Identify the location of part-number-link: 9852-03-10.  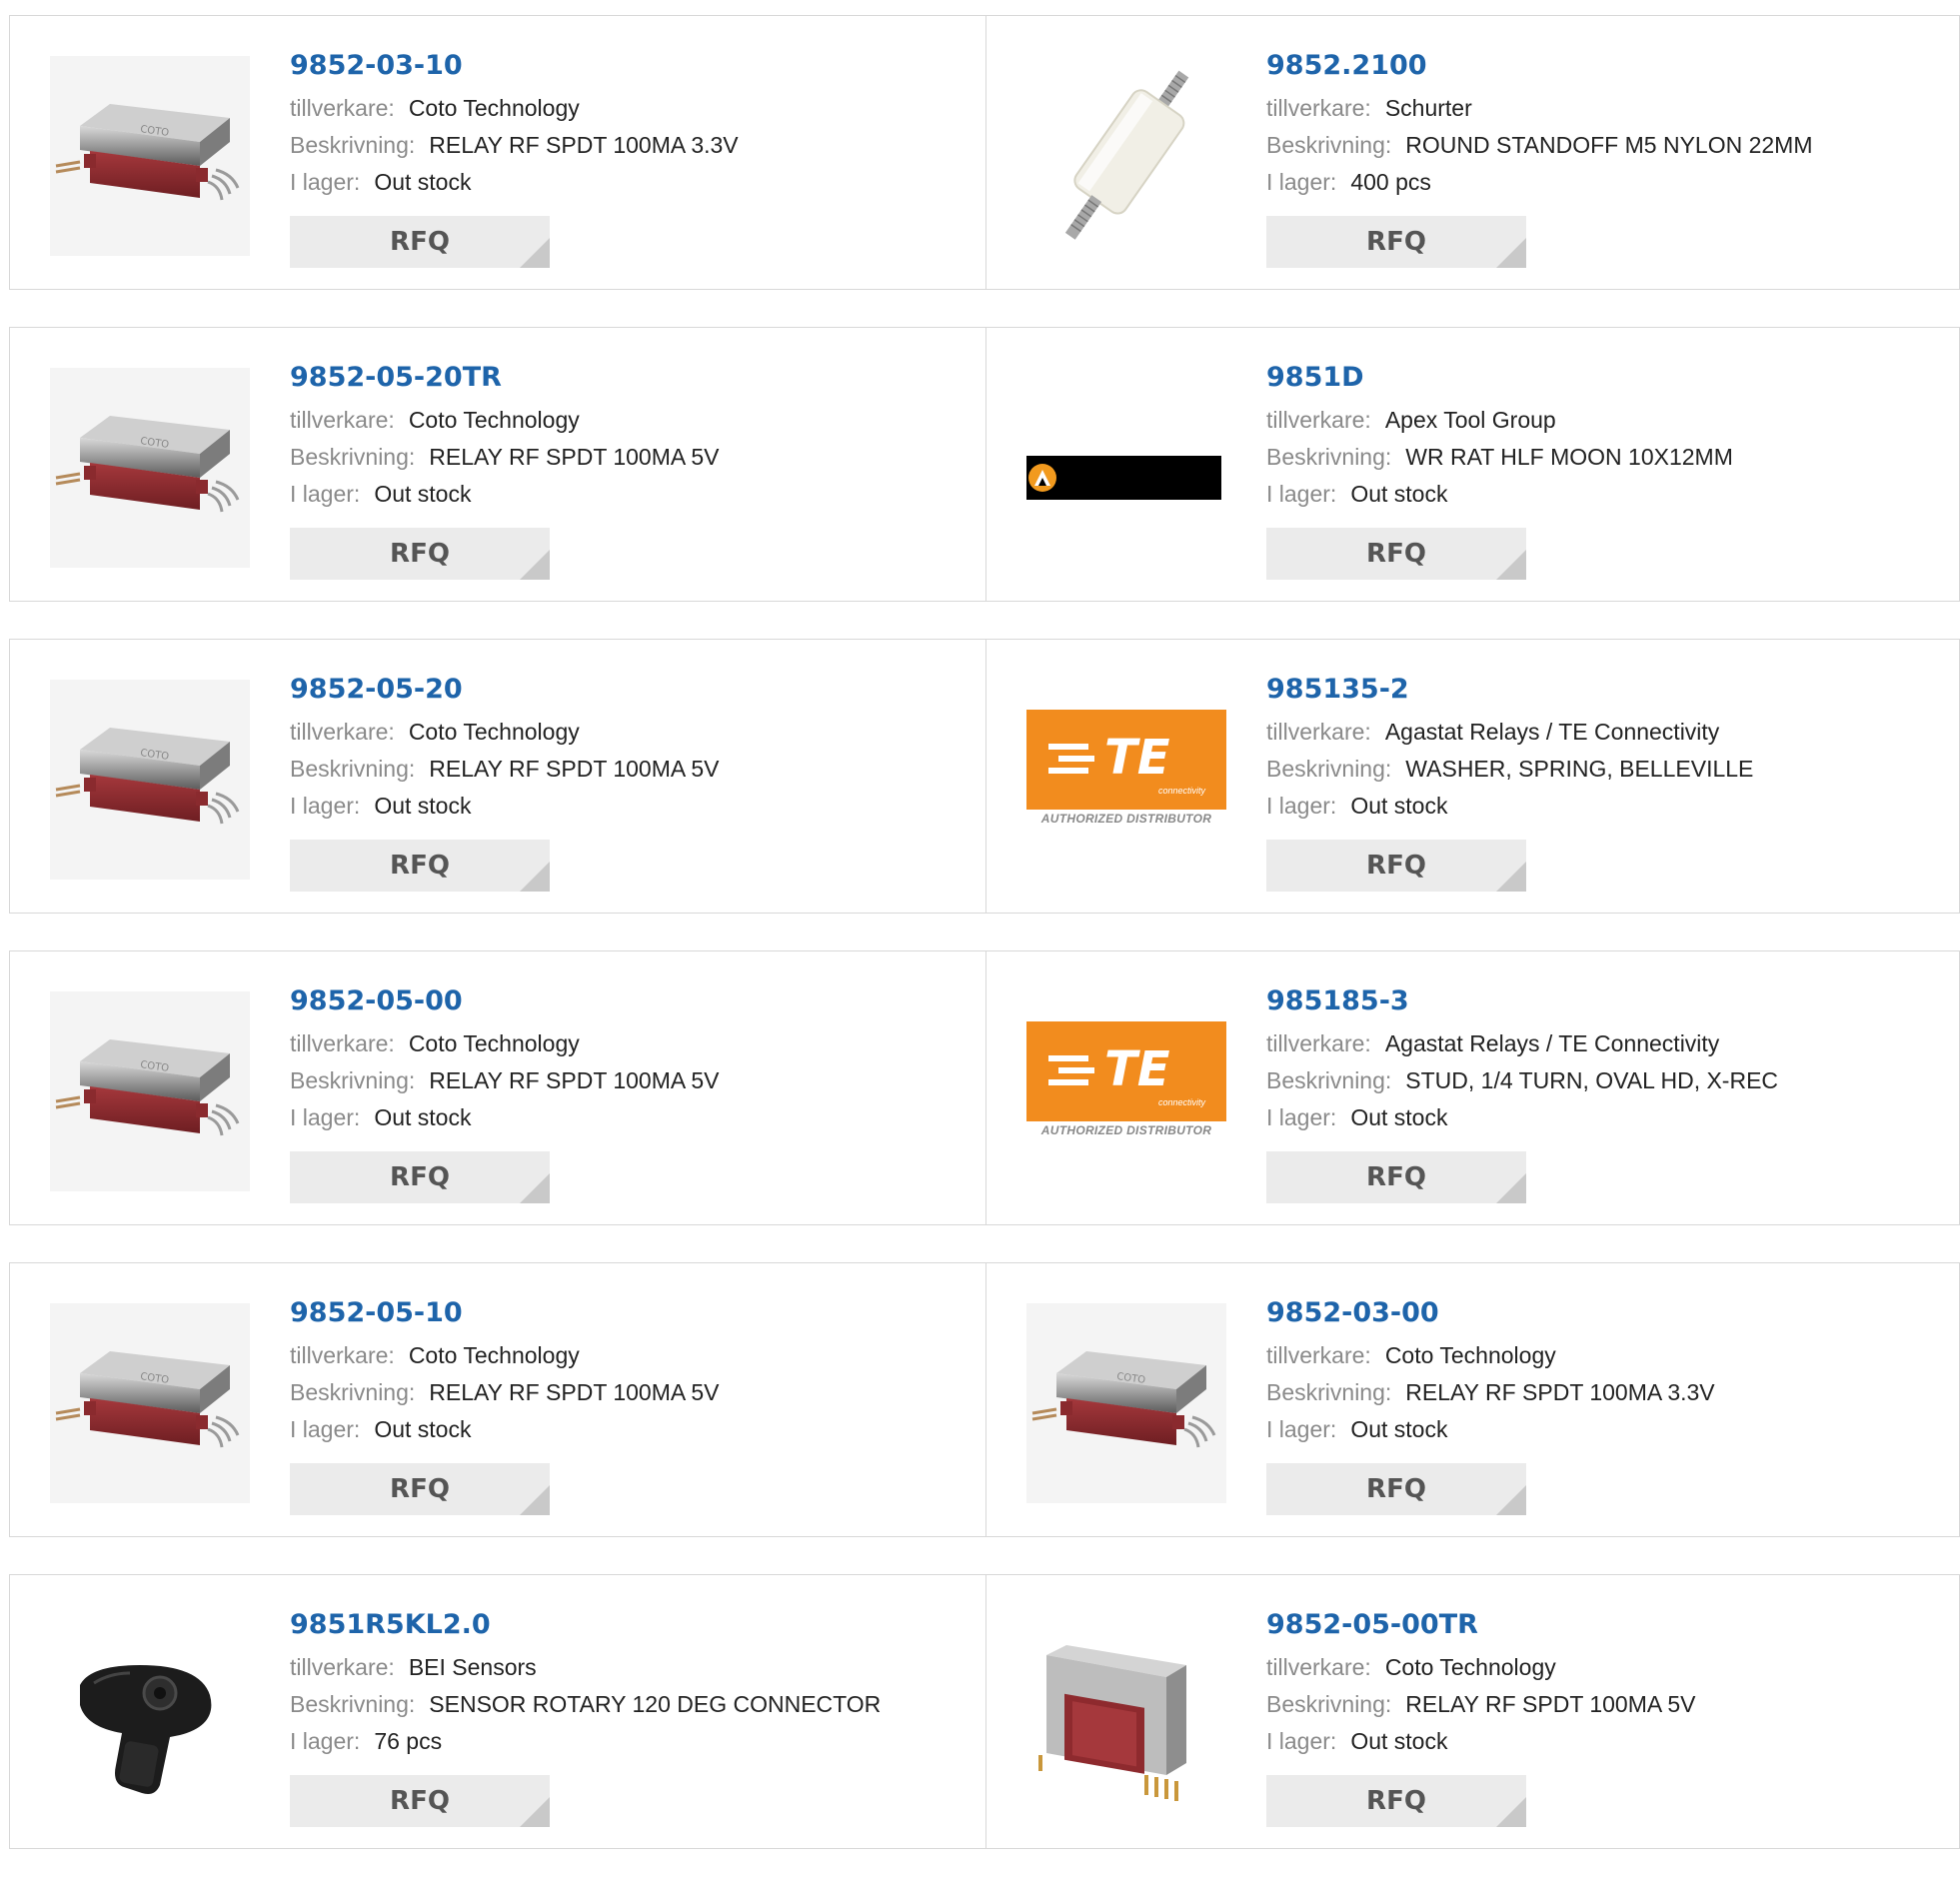
(628, 66).